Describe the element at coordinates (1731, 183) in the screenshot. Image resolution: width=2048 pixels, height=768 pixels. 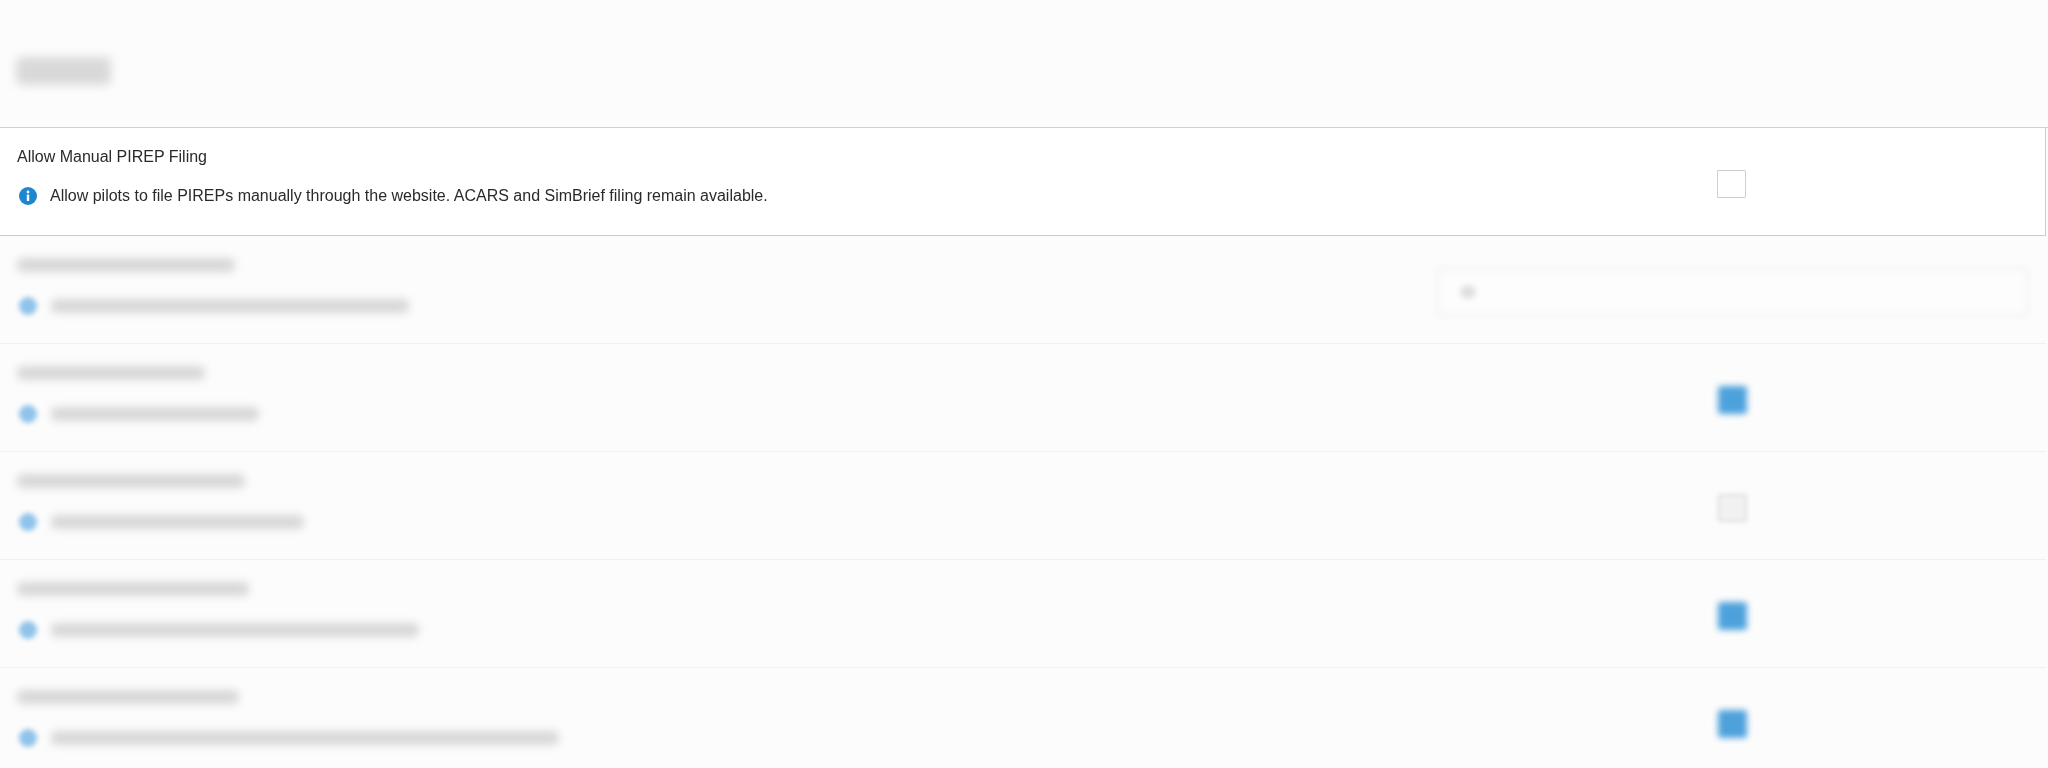
I see `checkbox` at that location.